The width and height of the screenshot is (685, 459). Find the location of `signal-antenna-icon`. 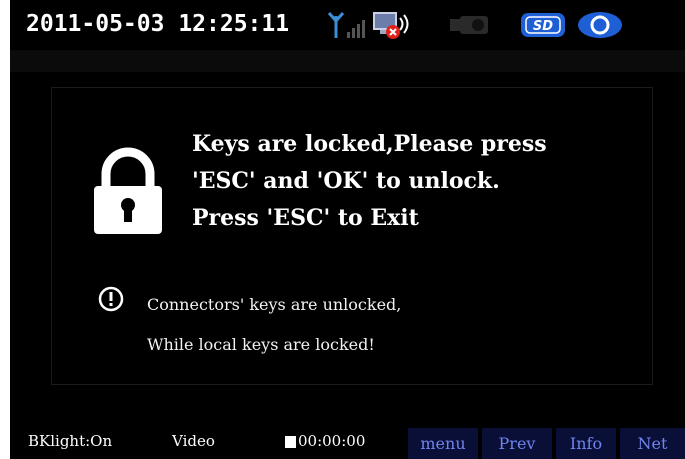

signal-antenna-icon is located at coordinates (346, 25).